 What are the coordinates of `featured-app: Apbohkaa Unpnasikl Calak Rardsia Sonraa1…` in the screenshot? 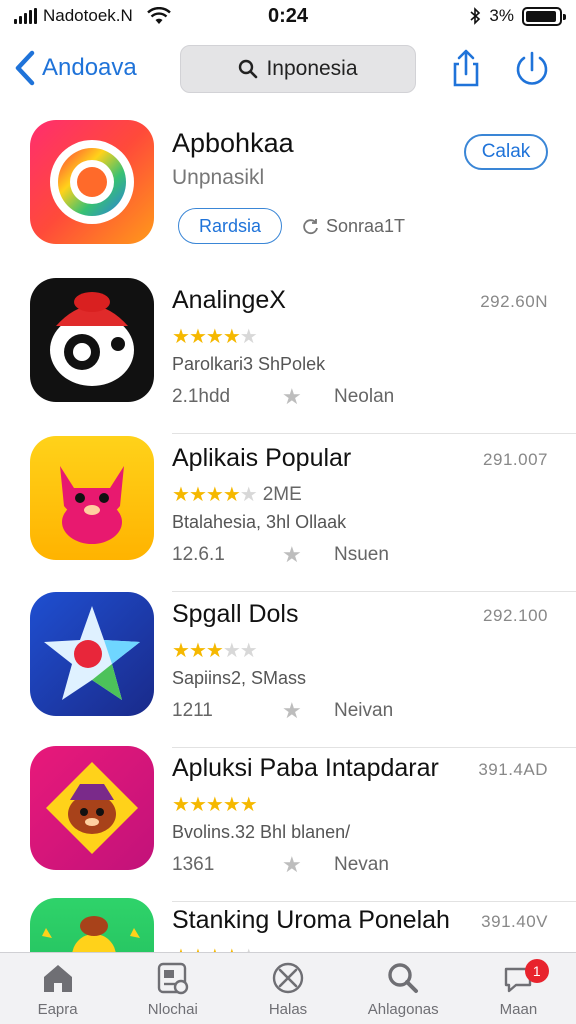 It's located at (288, 190).